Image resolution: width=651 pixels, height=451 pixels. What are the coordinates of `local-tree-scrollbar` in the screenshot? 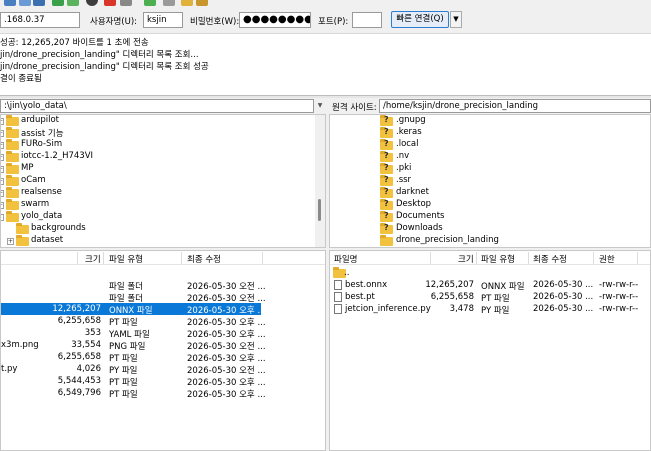 It's located at (320, 181).